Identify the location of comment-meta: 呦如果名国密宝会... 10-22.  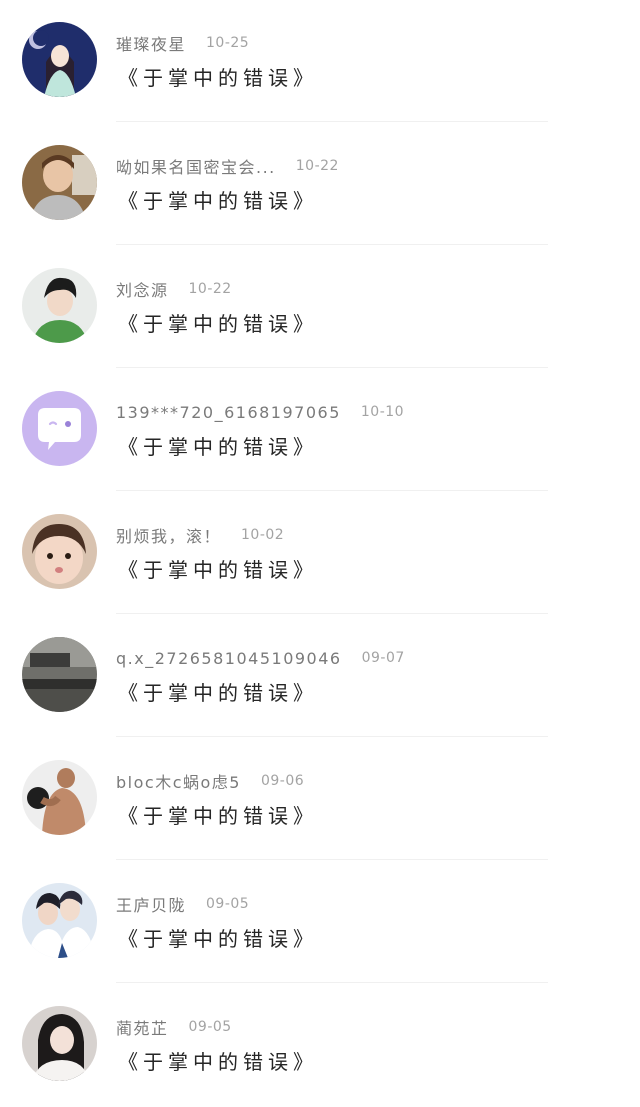
(227, 166).